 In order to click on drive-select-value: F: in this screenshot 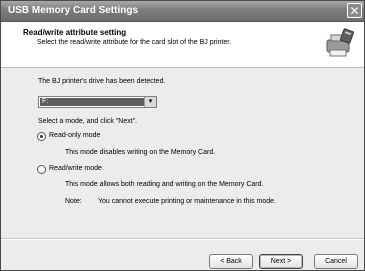, I will do `click(92, 102)`.